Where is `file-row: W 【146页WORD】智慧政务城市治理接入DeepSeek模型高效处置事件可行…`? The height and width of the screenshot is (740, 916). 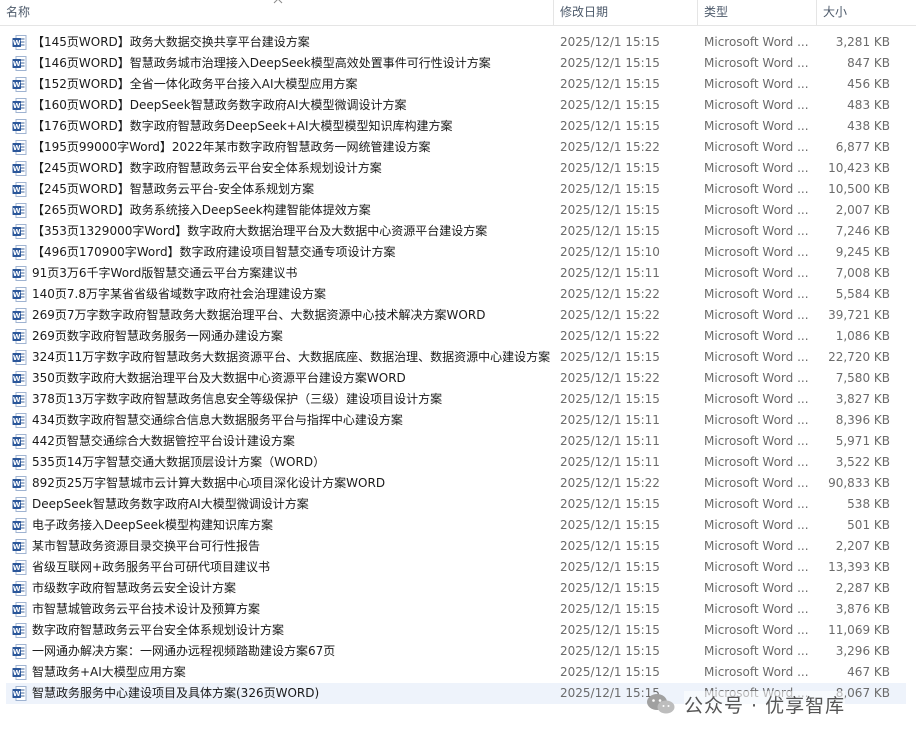
file-row: W 【146页WORD】智慧政务城市治理接入DeepSeek模型高效处置事件可行… is located at coordinates (458, 63).